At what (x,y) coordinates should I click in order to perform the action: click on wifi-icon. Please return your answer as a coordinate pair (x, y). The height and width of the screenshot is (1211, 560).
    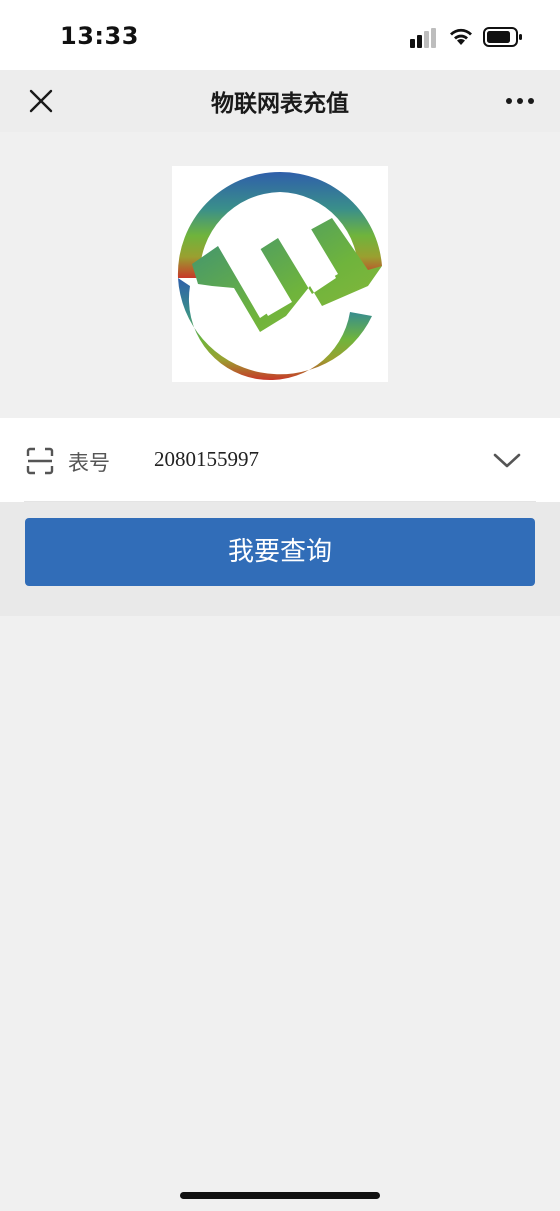
    Looking at the image, I should click on (461, 36).